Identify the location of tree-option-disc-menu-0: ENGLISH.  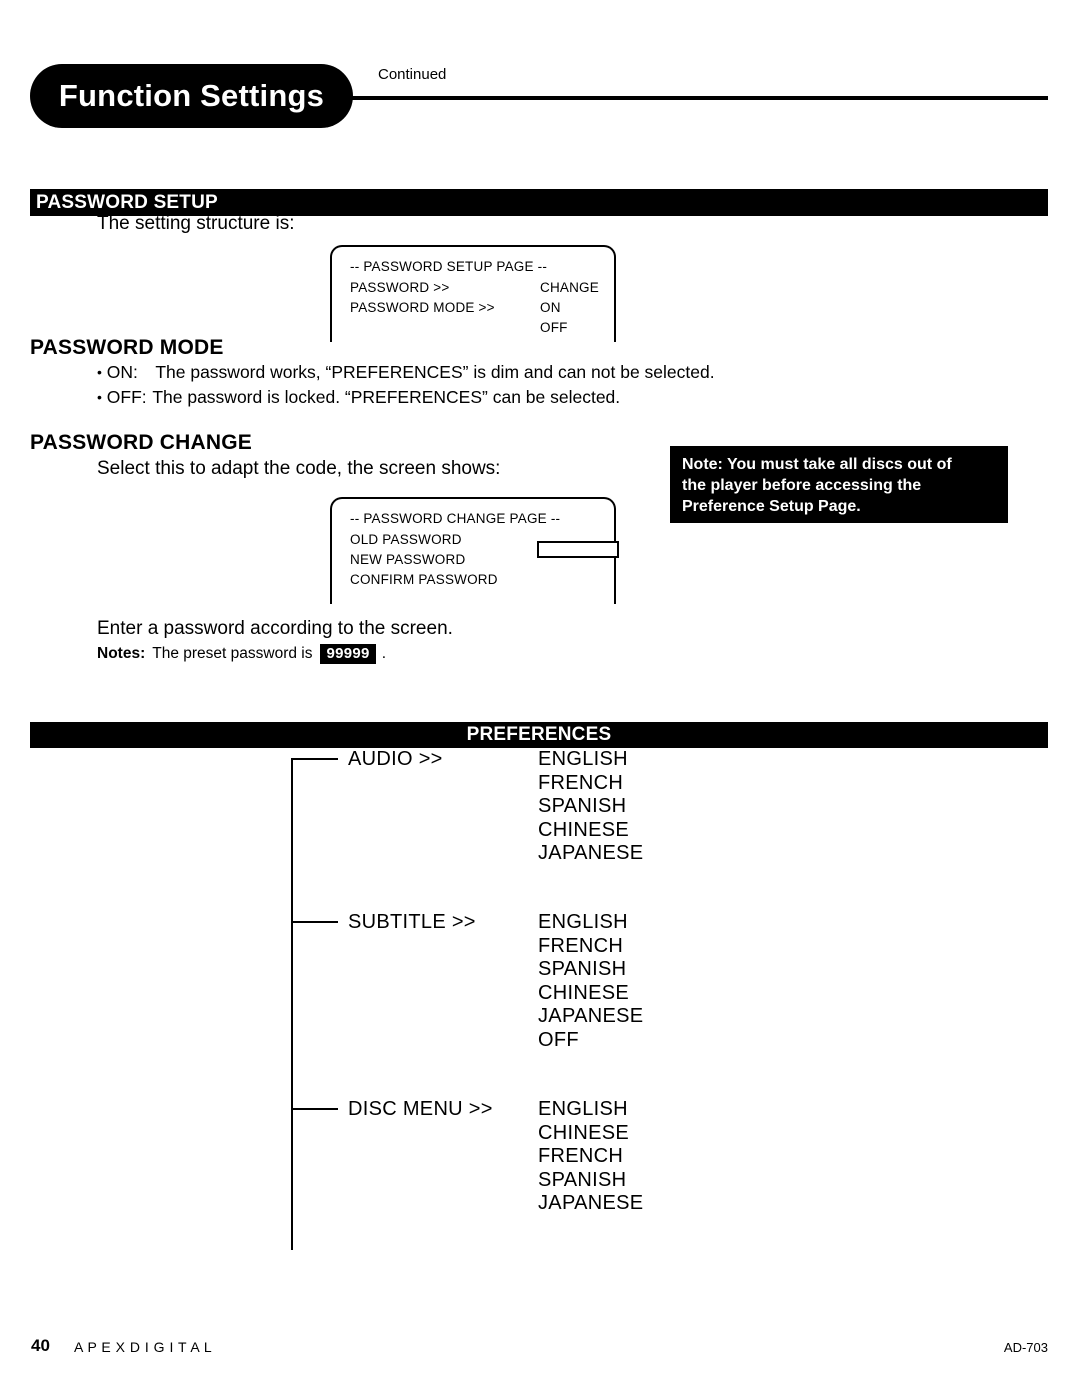
(590, 1110).